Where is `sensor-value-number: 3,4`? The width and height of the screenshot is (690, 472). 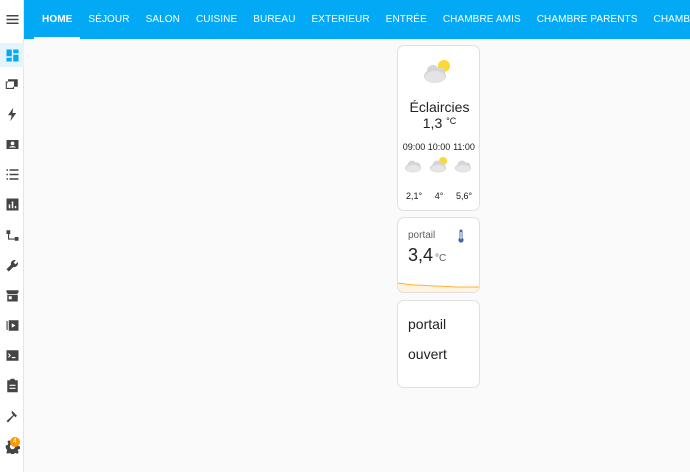
sensor-value-number: 3,4 is located at coordinates (421, 255).